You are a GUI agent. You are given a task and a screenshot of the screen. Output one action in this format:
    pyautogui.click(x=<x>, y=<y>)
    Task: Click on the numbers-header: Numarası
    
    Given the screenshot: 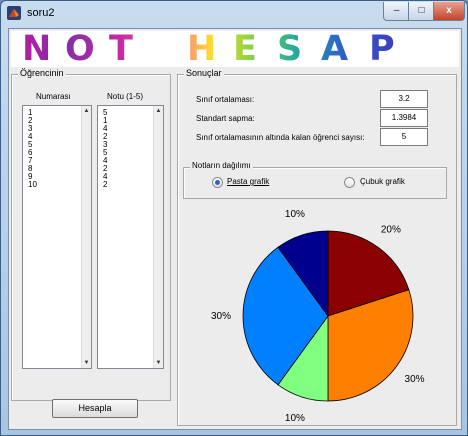 What is the action you would take?
    pyautogui.click(x=53, y=96)
    